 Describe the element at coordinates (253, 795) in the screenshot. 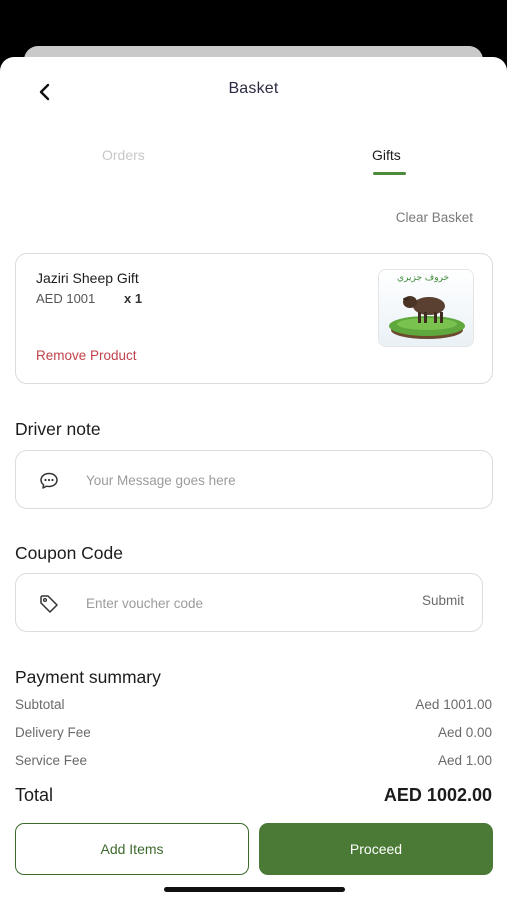

I see `total-row: Total AED 1002.00` at that location.